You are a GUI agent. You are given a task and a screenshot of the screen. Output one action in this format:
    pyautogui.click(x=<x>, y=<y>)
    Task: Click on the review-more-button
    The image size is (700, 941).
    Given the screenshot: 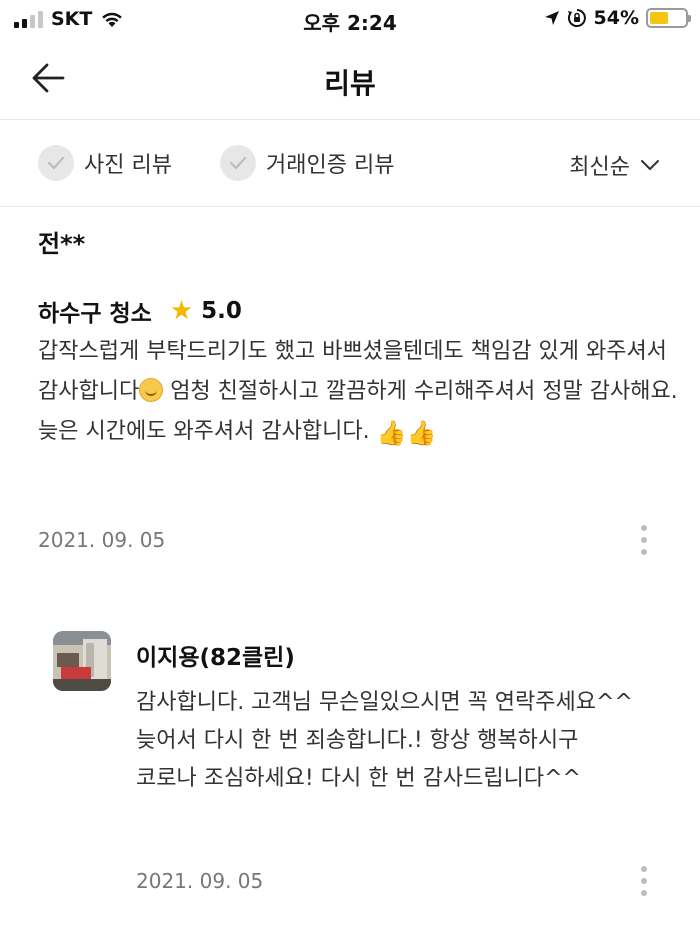 What is the action you would take?
    pyautogui.click(x=644, y=540)
    